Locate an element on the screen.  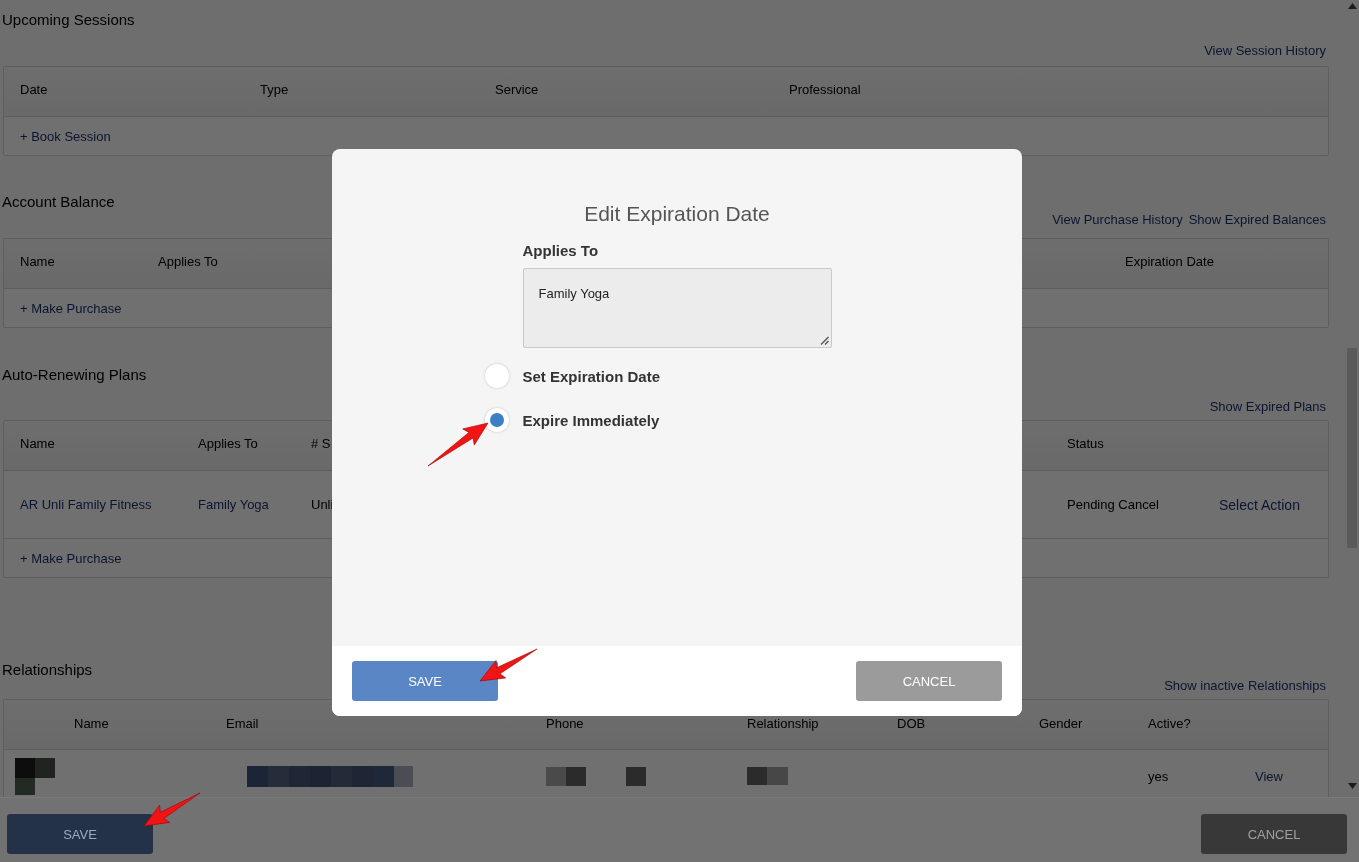
section-title: Auto-Renewing Plans is located at coordinates (74, 375).